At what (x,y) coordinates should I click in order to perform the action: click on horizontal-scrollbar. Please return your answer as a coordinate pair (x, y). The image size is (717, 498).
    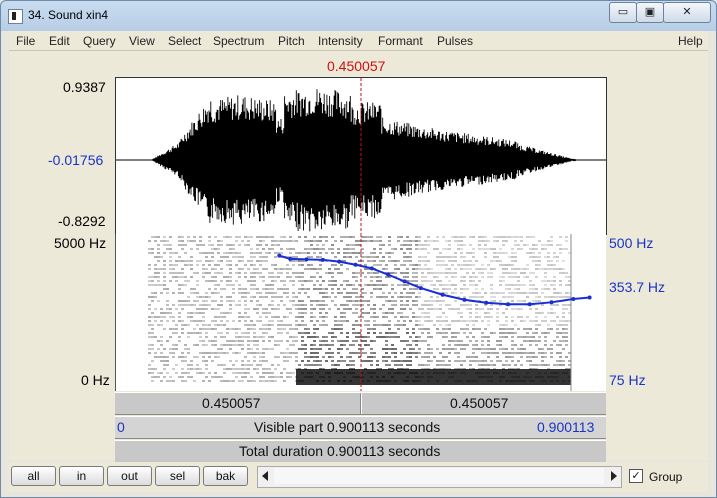
    Looking at the image, I should click on (439, 477).